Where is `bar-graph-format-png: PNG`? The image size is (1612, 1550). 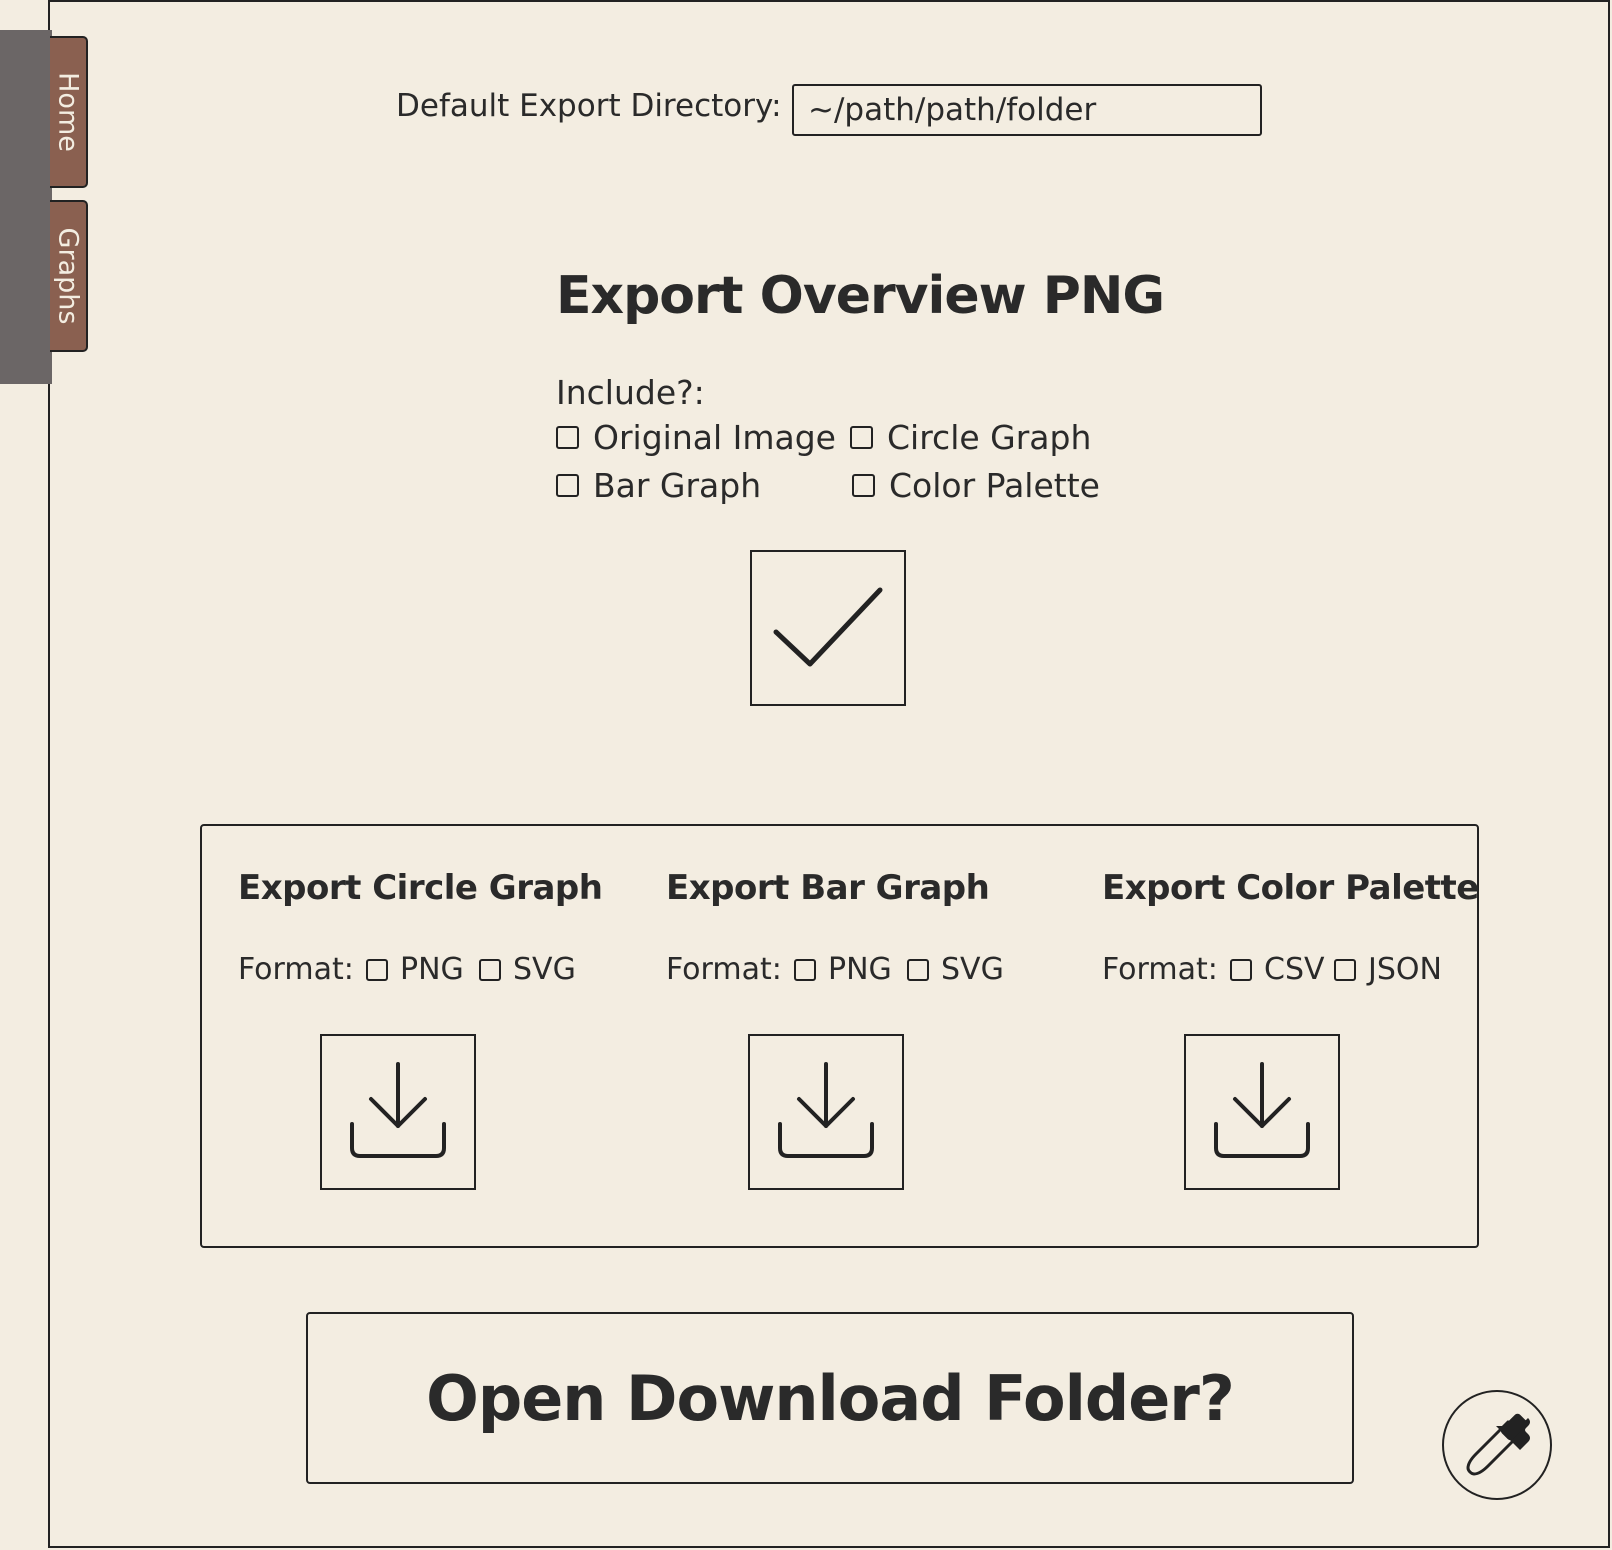 bar-graph-format-png: PNG is located at coordinates (843, 969).